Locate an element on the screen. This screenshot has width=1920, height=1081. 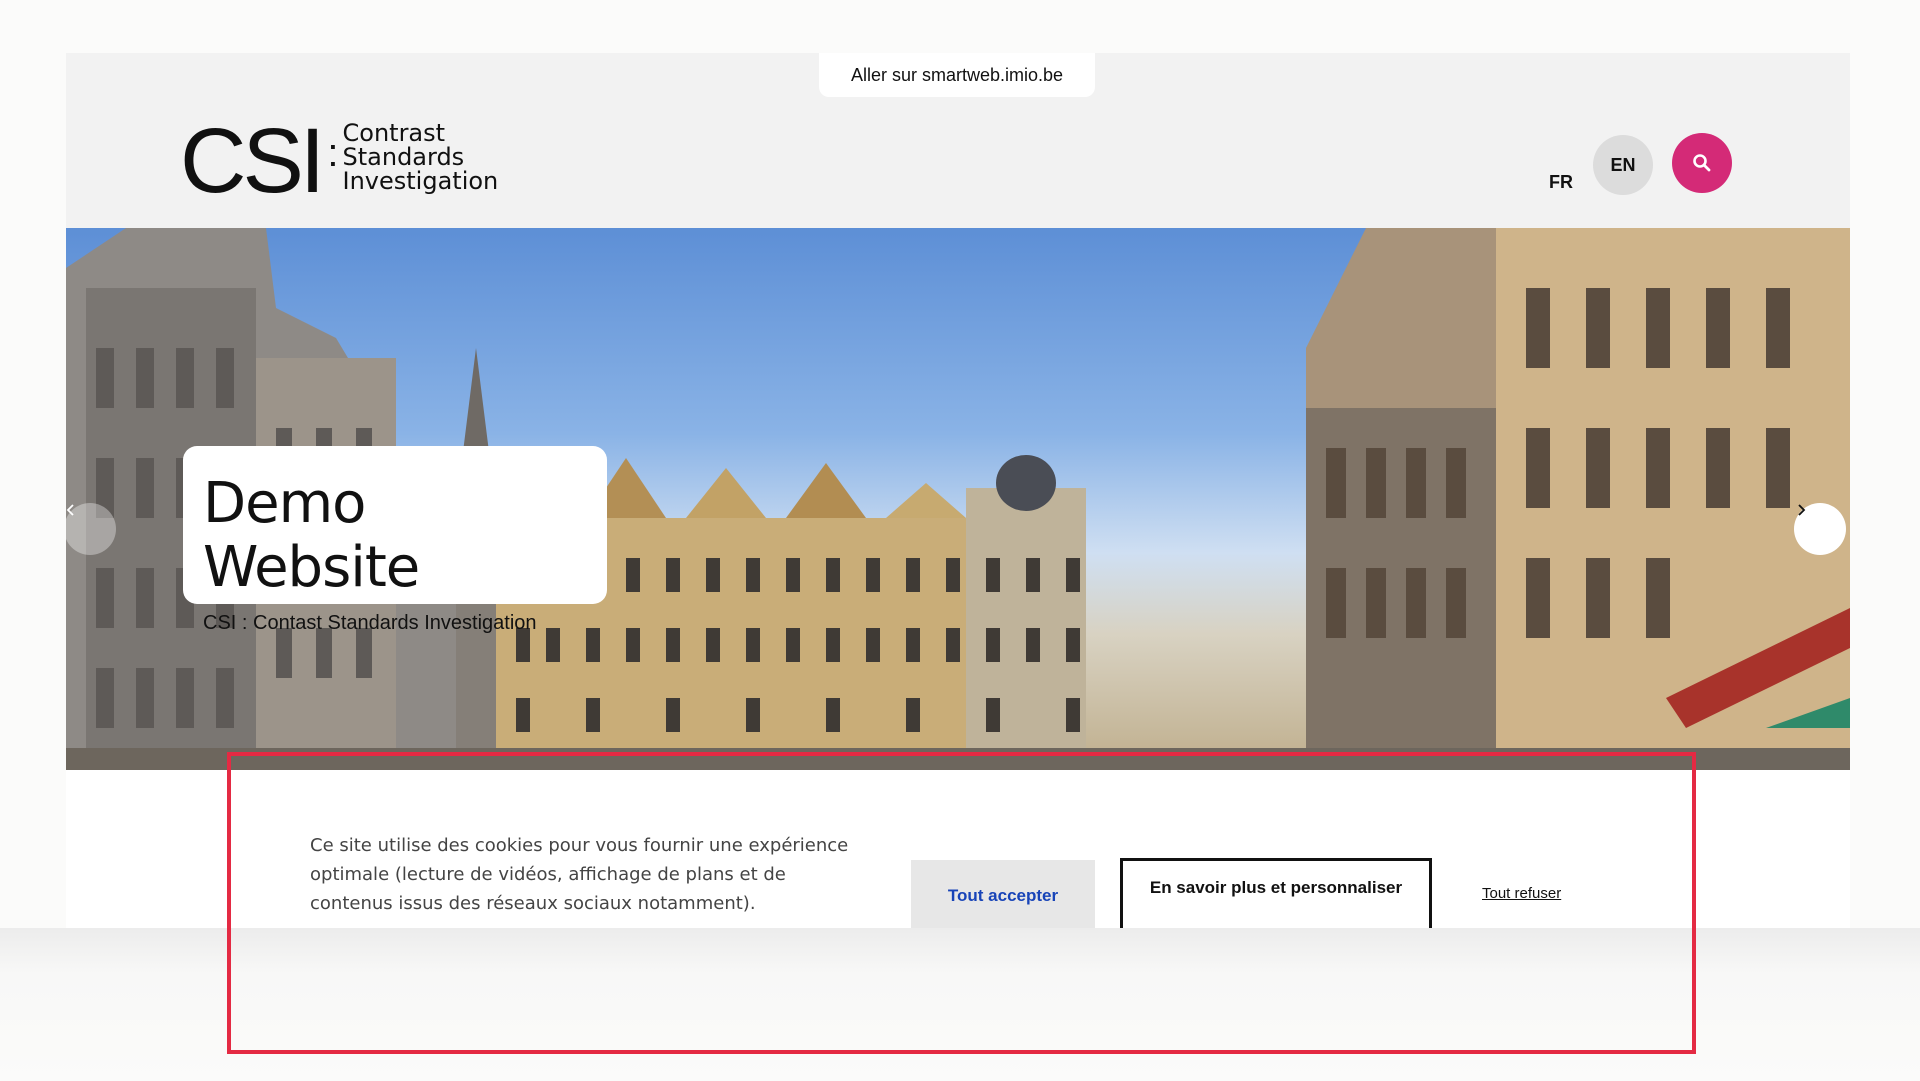
logo-line: Standards is located at coordinates (403, 157).